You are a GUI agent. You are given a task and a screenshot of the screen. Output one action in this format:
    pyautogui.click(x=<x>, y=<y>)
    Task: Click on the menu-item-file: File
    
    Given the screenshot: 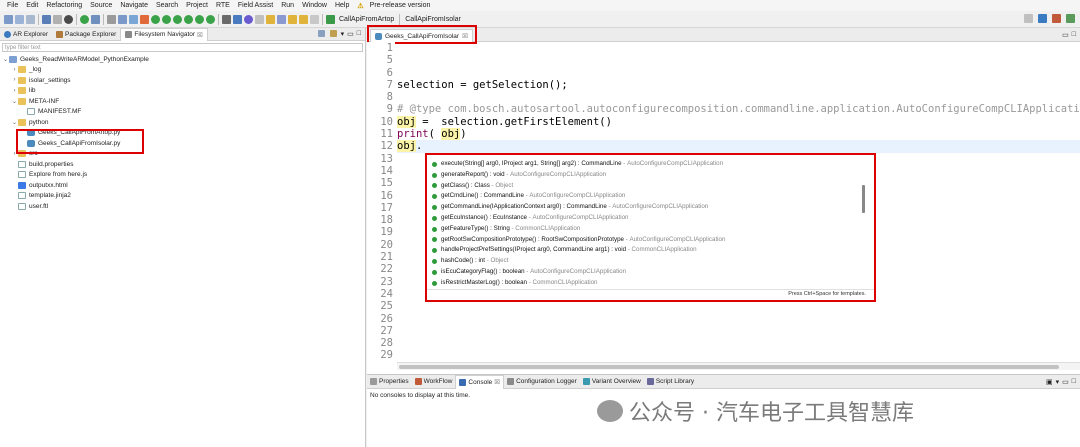 What is the action you would take?
    pyautogui.click(x=12, y=5)
    